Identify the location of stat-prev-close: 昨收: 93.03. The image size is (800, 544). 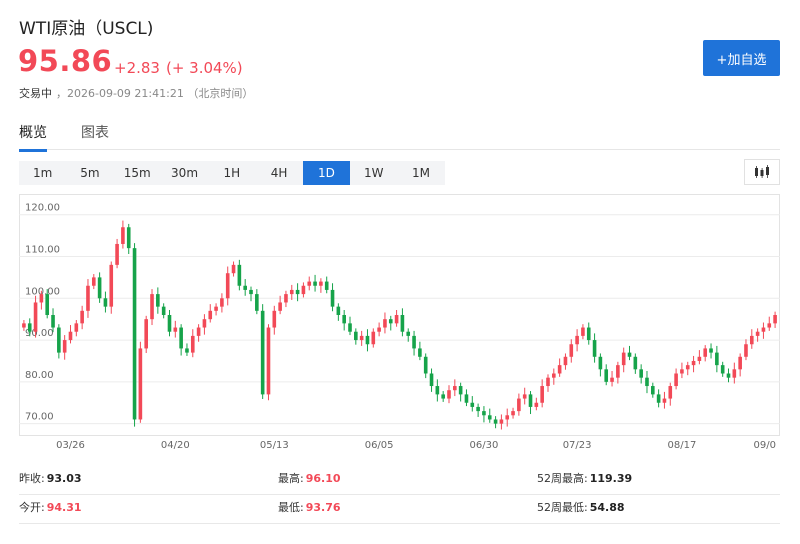
(50, 478).